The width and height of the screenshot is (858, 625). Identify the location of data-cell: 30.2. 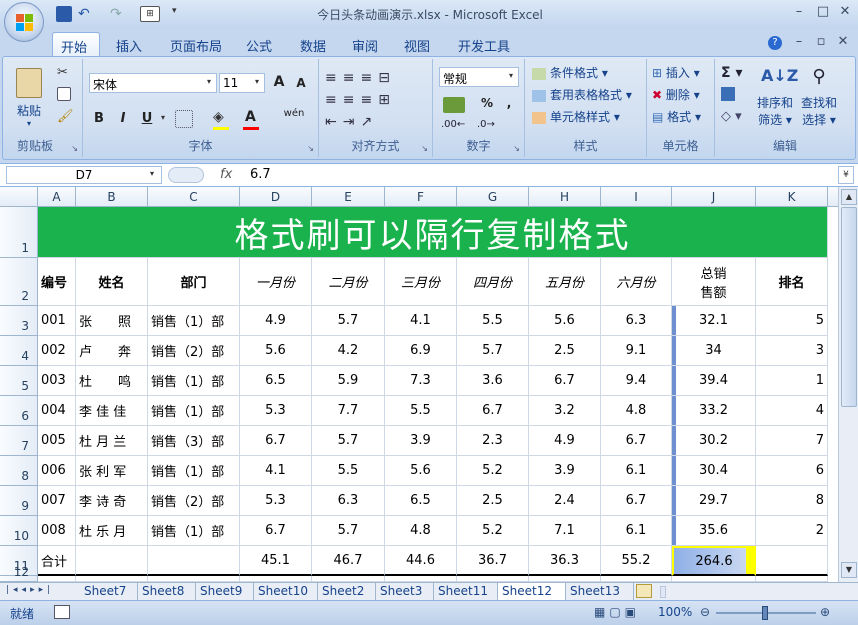
(714, 441).